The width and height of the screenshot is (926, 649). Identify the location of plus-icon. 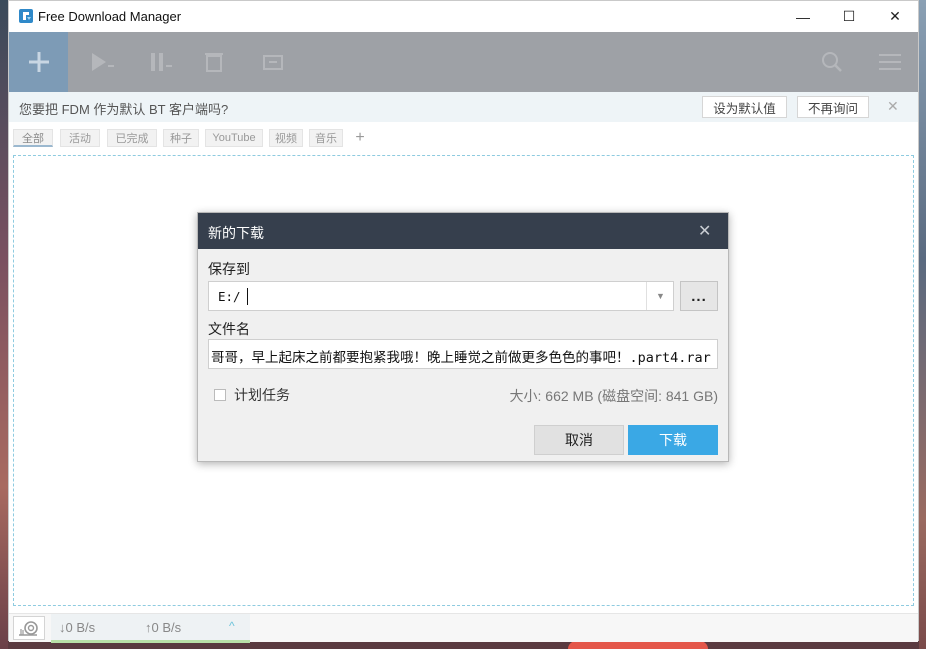
(38, 62).